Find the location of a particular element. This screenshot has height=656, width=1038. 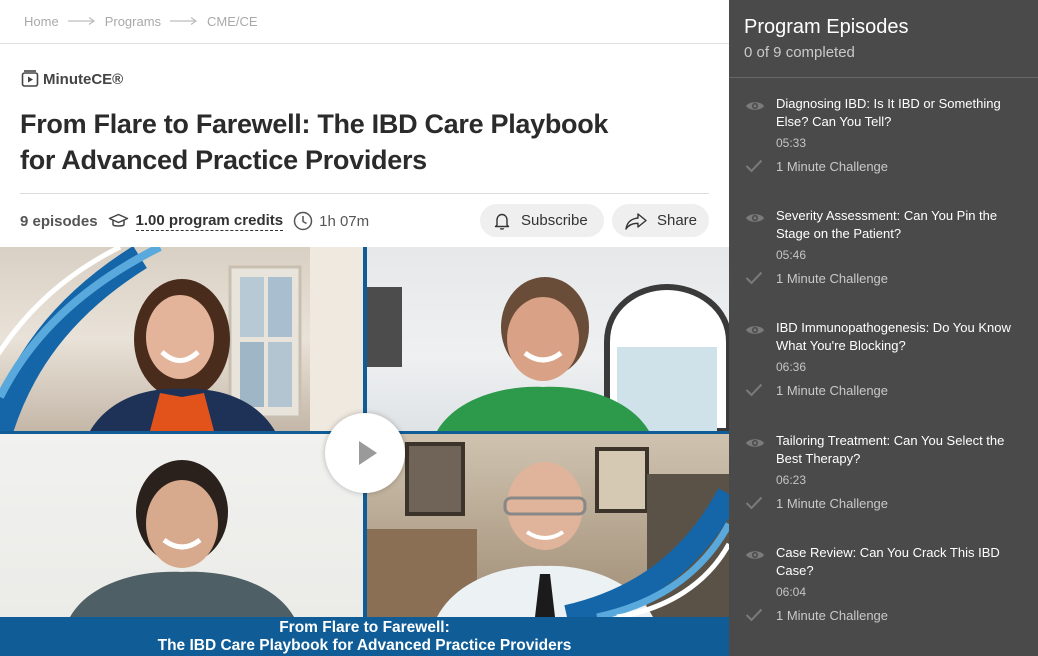

share-arrow-icon is located at coordinates (636, 221).